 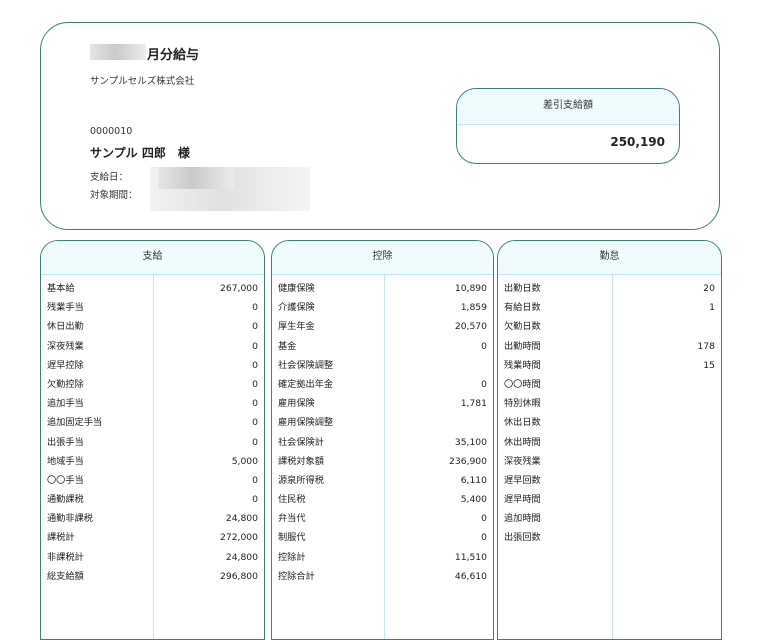 I want to click on table-row: 残業時間 15, so click(x=609, y=365).